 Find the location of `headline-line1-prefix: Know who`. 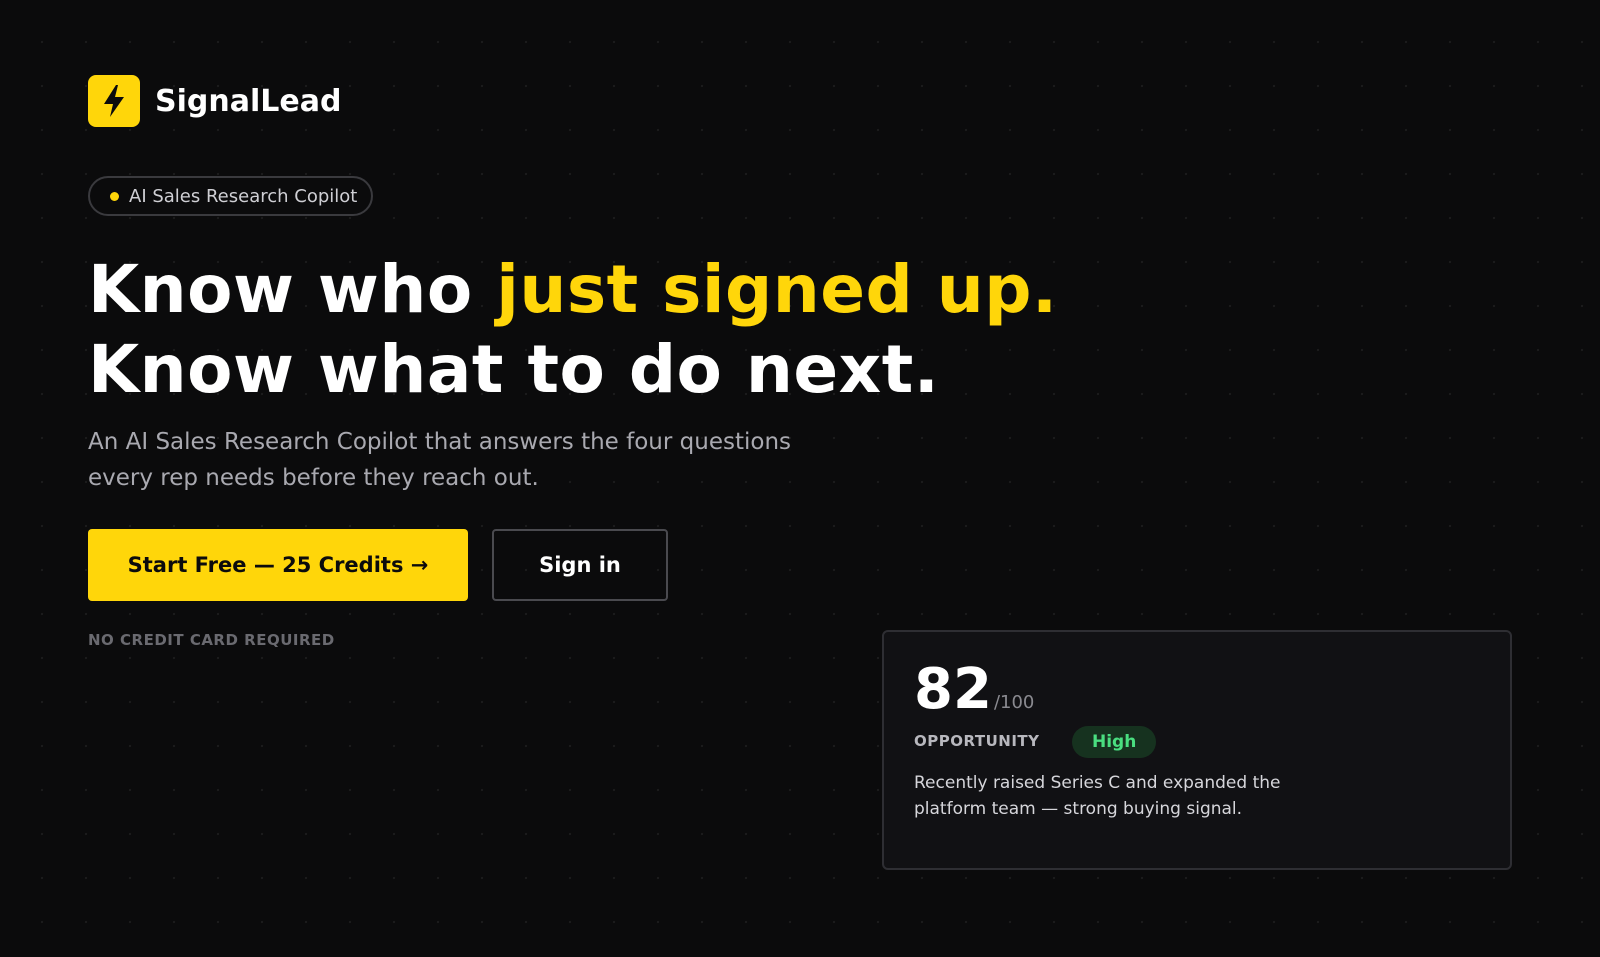

headline-line1-prefix: Know who is located at coordinates (292, 289).